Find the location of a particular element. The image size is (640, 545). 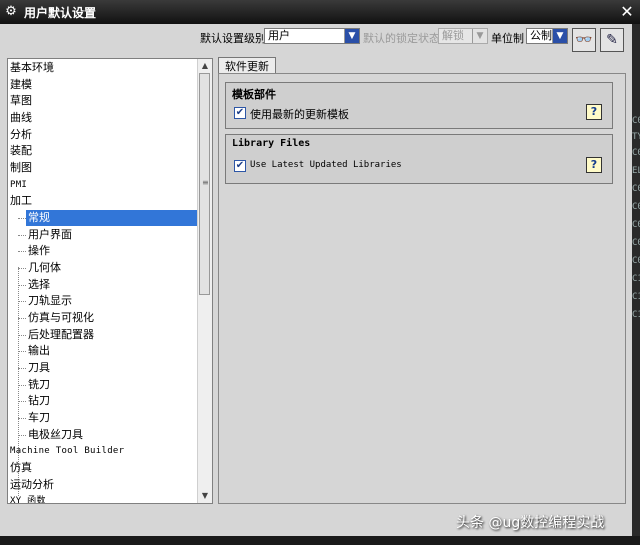

use-latest-libraries-label: Use Latest Updated Libraries is located at coordinates (326, 165).